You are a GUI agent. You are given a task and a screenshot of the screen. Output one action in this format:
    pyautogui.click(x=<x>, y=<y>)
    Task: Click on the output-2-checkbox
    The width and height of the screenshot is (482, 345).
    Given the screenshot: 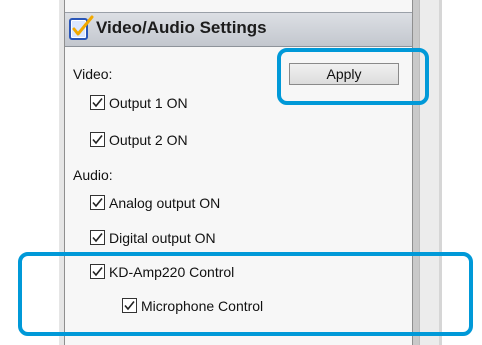 What is the action you would take?
    pyautogui.click(x=97, y=139)
    